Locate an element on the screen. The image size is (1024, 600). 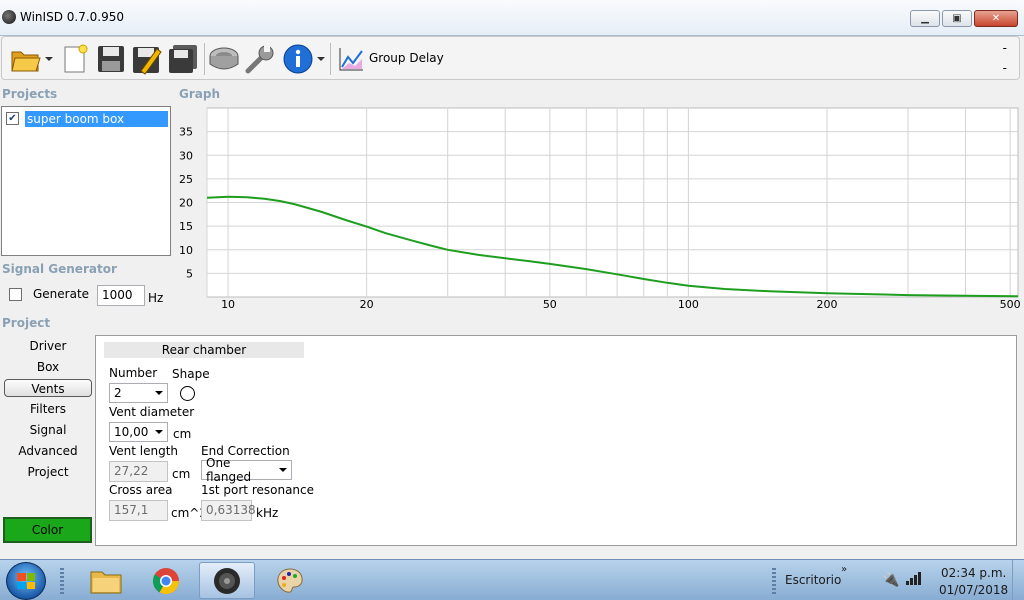
speaker-driver-icon is located at coordinates (224, 58).